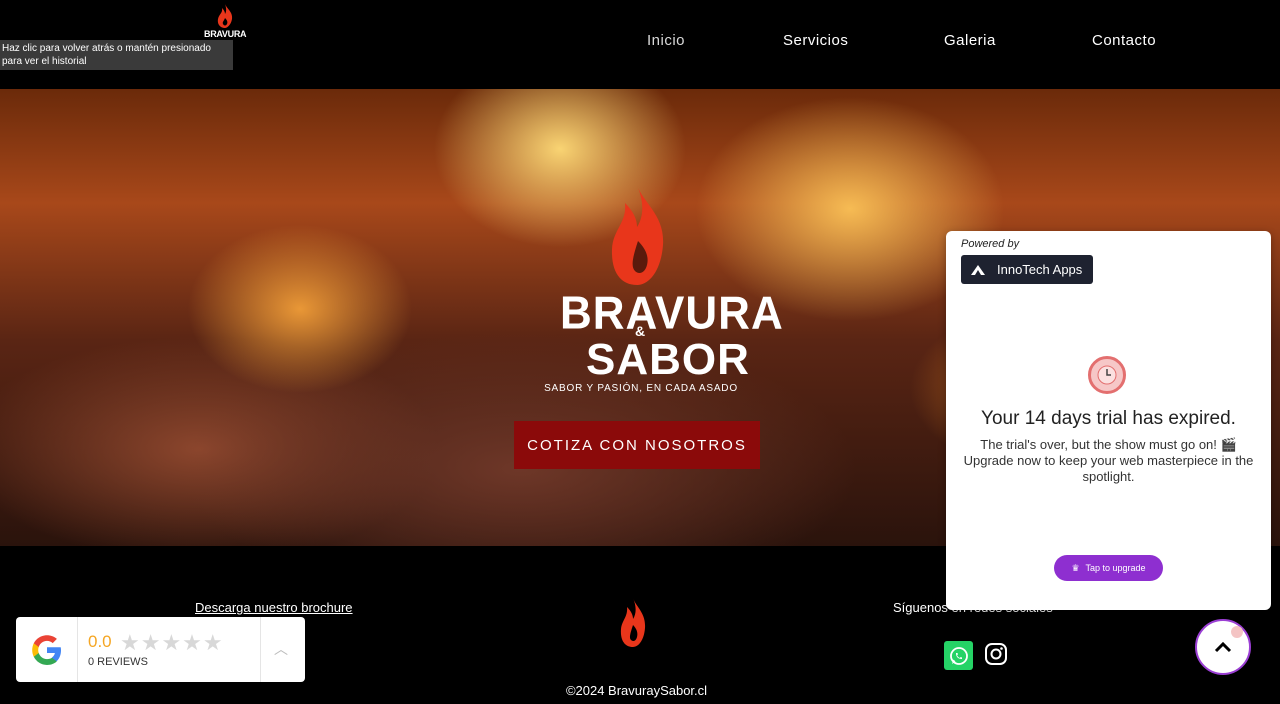 This screenshot has height=704, width=1280. I want to click on logo-word-bravura: BRAVURA, so click(672, 313).